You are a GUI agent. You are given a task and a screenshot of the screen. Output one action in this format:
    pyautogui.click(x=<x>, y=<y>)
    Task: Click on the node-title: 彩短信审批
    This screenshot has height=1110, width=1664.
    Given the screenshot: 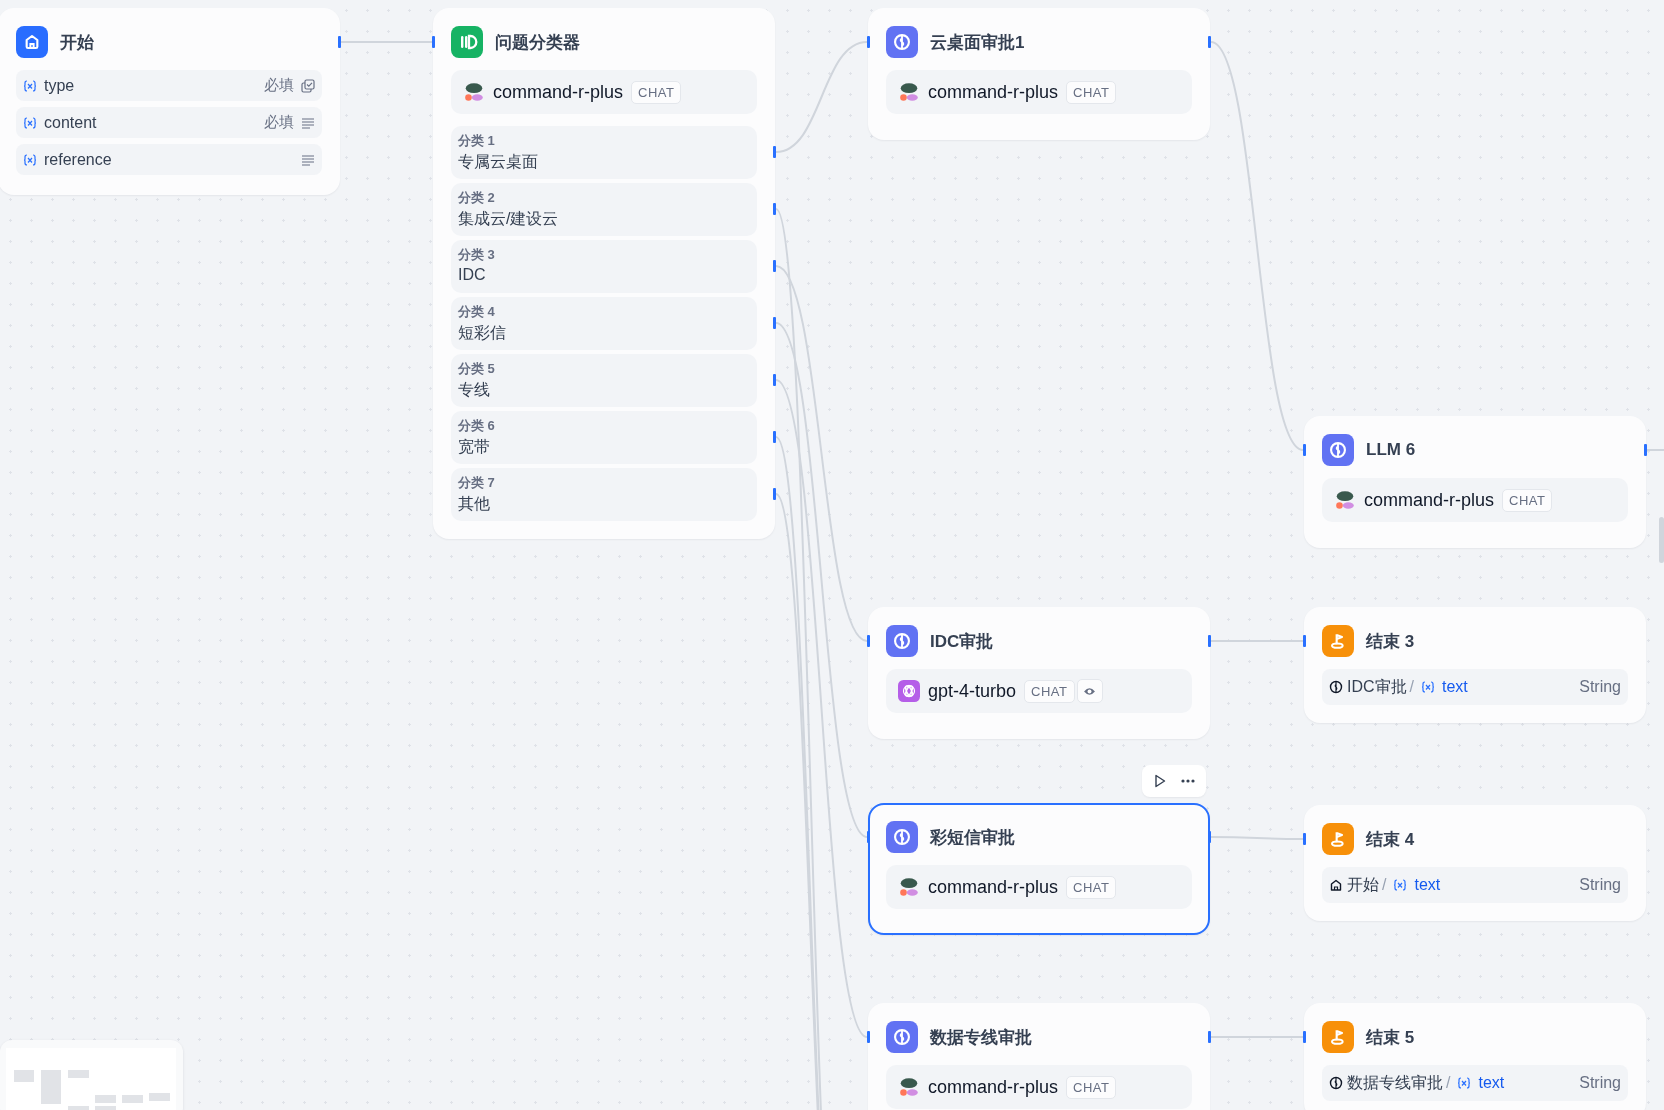 What is the action you would take?
    pyautogui.click(x=972, y=837)
    